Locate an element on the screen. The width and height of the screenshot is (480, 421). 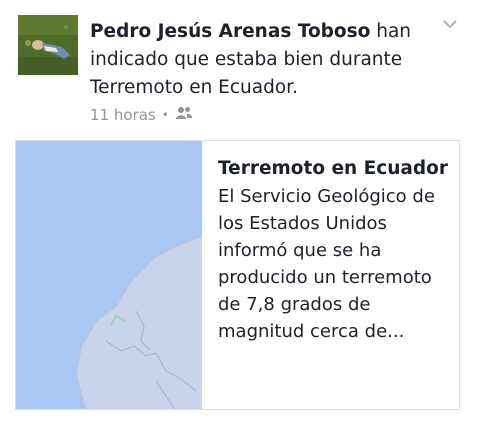
timestamp: 11 horas is located at coordinates (123, 115).